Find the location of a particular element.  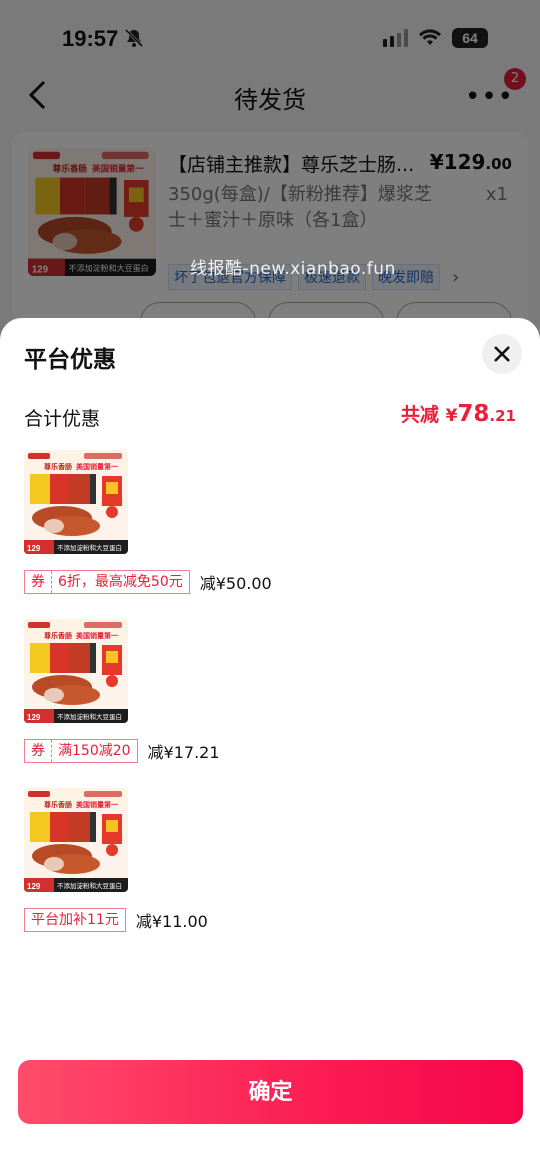

close-button is located at coordinates (502, 354).